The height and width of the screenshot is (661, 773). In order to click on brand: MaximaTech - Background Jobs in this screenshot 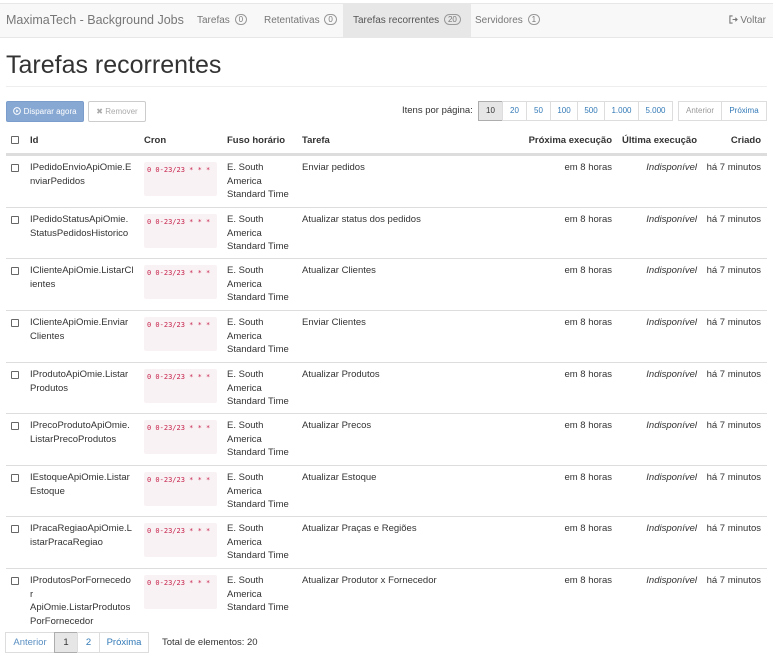, I will do `click(95, 20)`.